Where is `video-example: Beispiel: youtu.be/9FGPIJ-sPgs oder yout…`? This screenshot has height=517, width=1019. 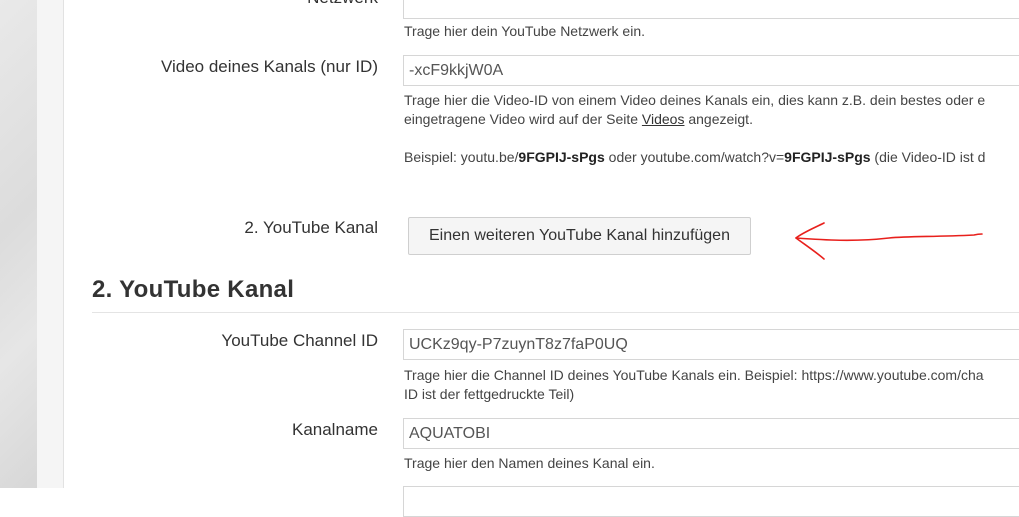
video-example: Beispiel: youtu.be/9FGPIJ-sPgs oder yout… is located at coordinates (711, 157).